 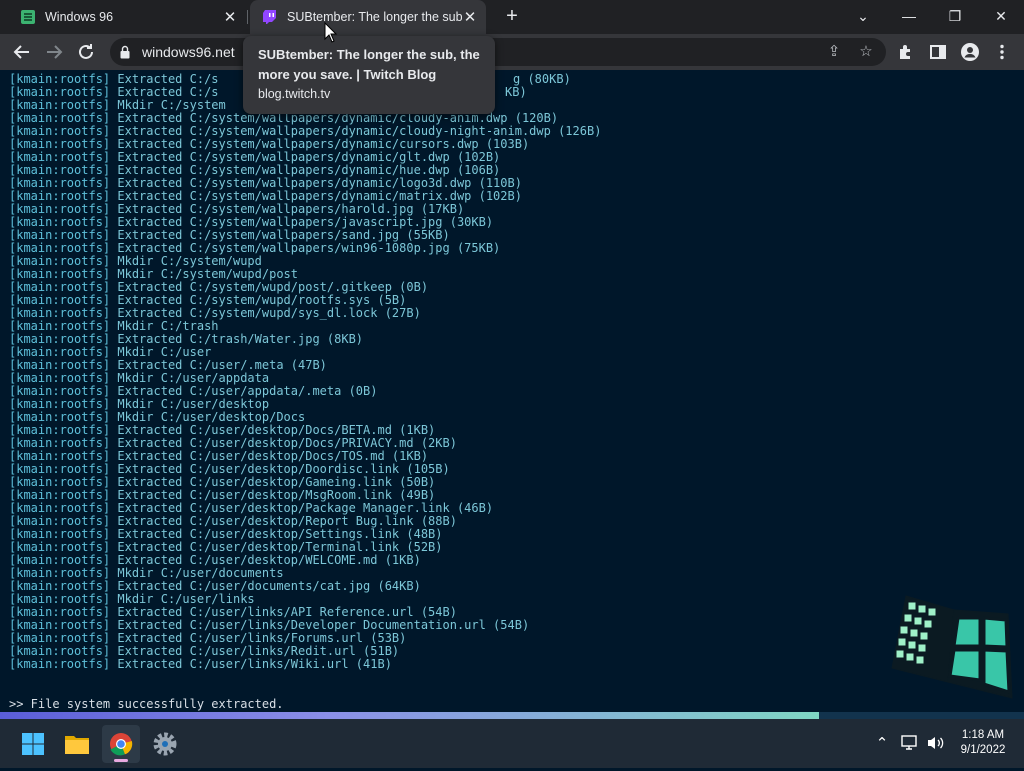 I want to click on start-icon, so click(x=33, y=744).